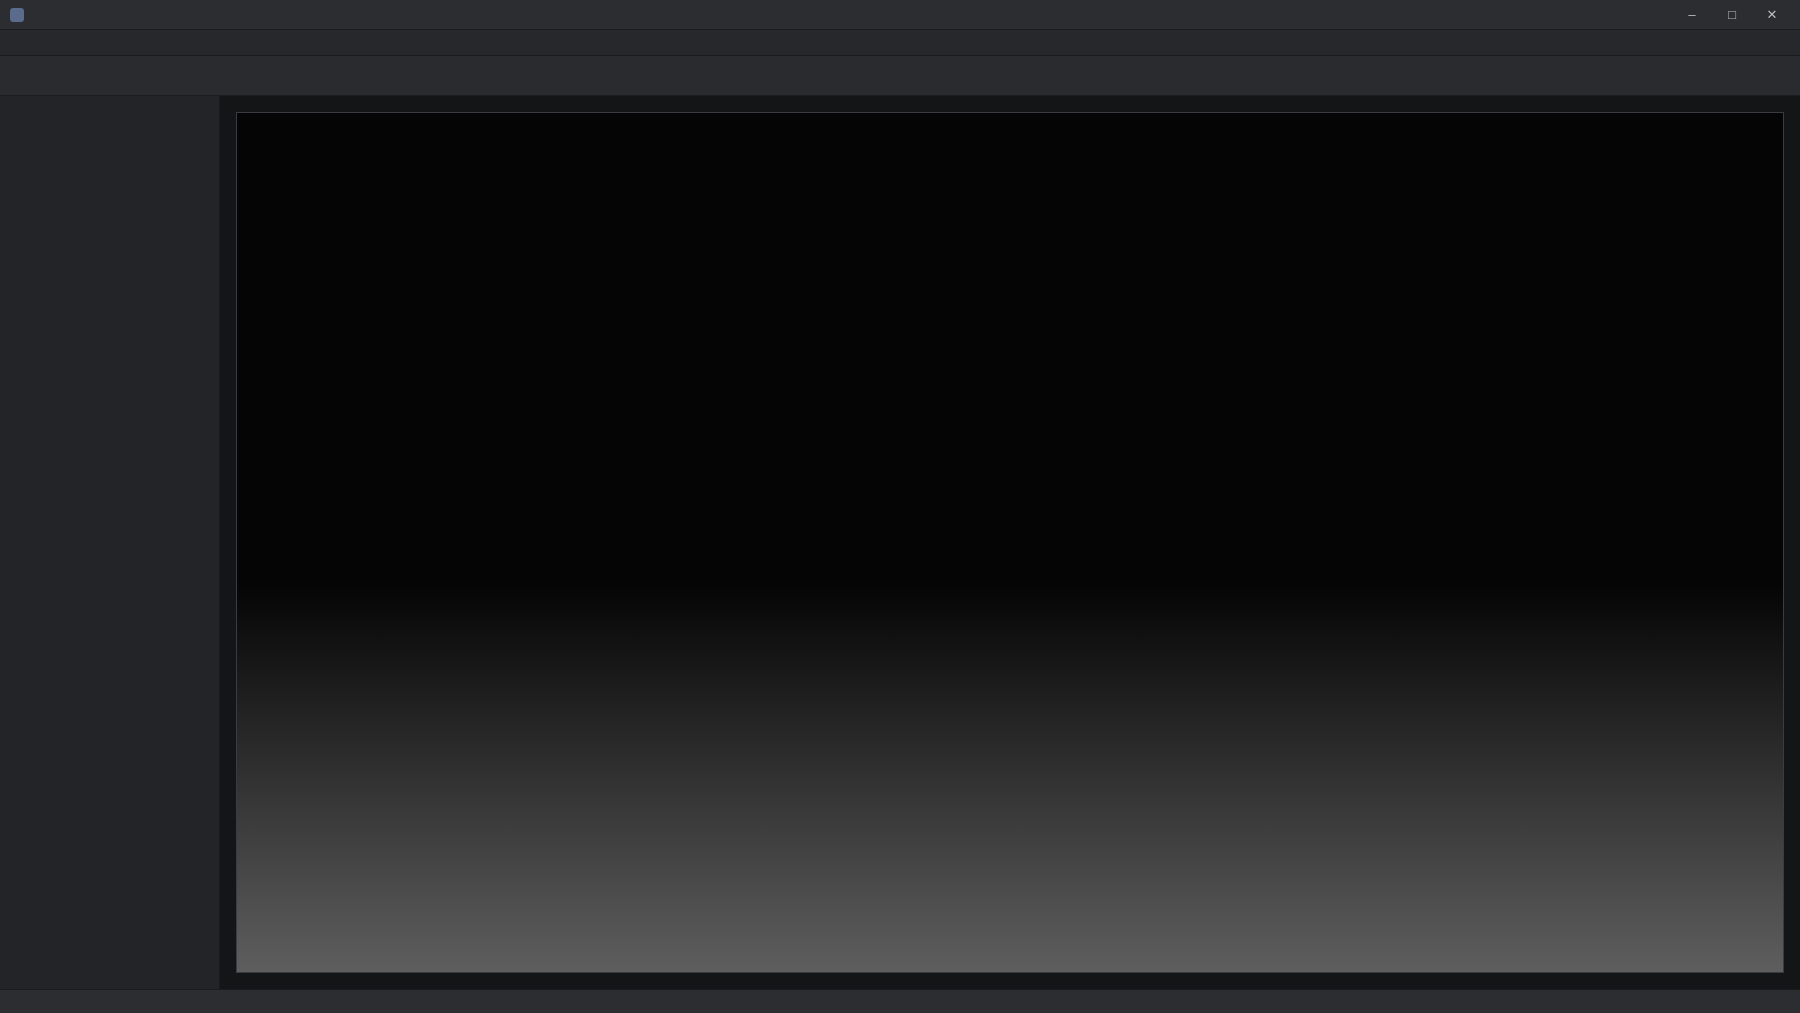  Describe the element at coordinates (900, 1001) in the screenshot. I see `status-bar` at that location.